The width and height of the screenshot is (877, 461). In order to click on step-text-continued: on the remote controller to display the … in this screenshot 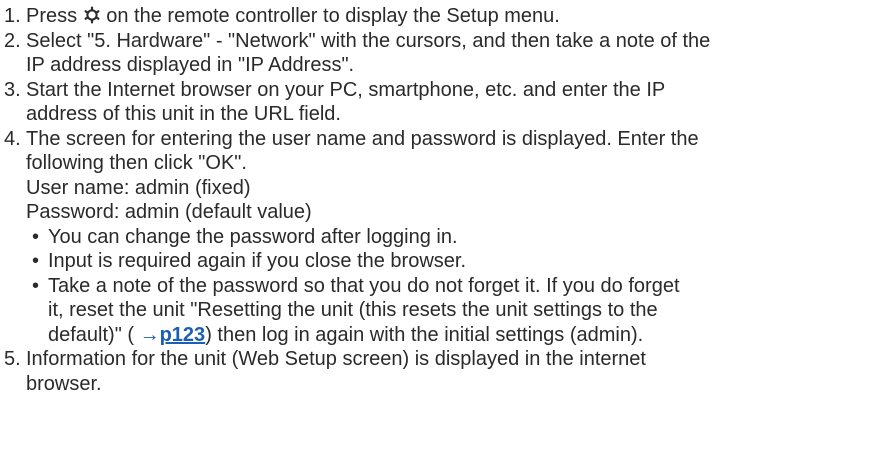, I will do `click(330, 16)`.